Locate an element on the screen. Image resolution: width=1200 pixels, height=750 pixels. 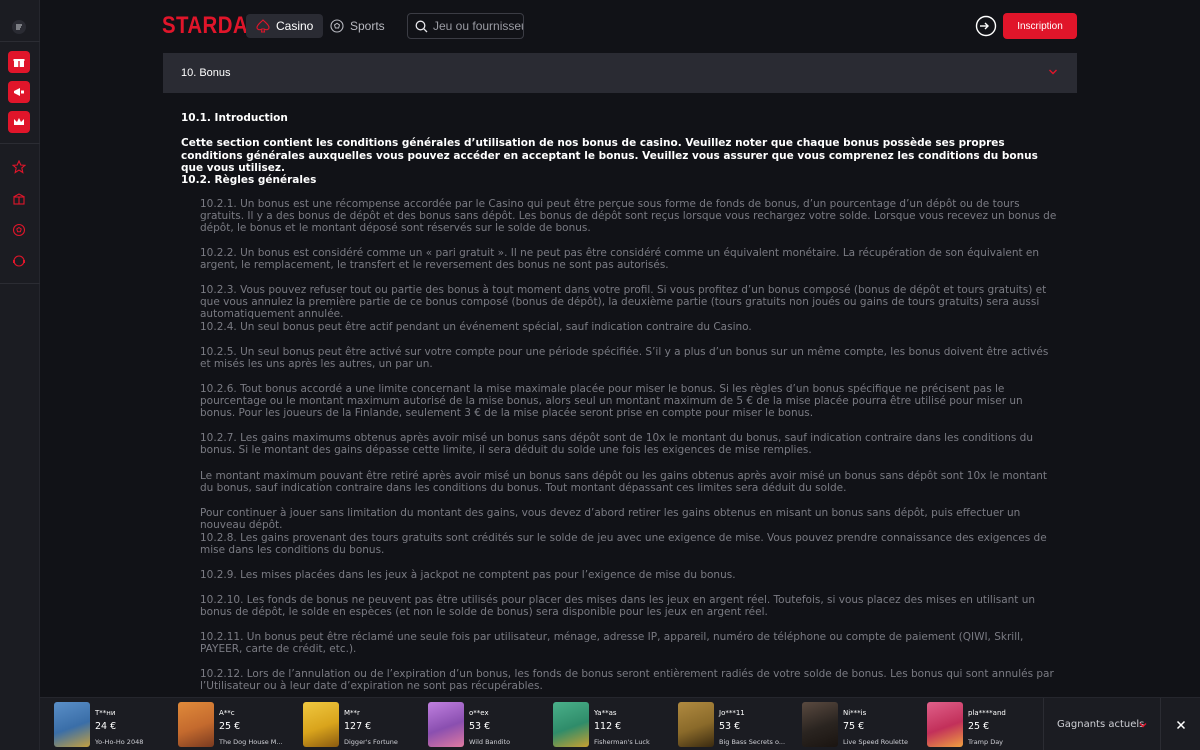
winner-card: Ya**as 112 € Fisherman's Luck is located at coordinates (615, 724).